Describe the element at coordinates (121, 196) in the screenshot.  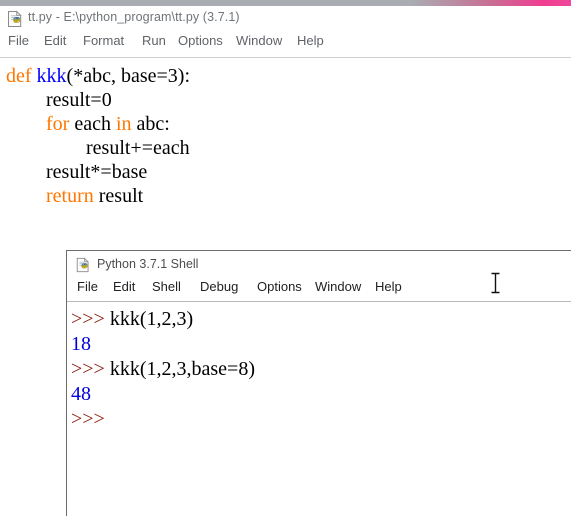
I see `code-token: result` at that location.